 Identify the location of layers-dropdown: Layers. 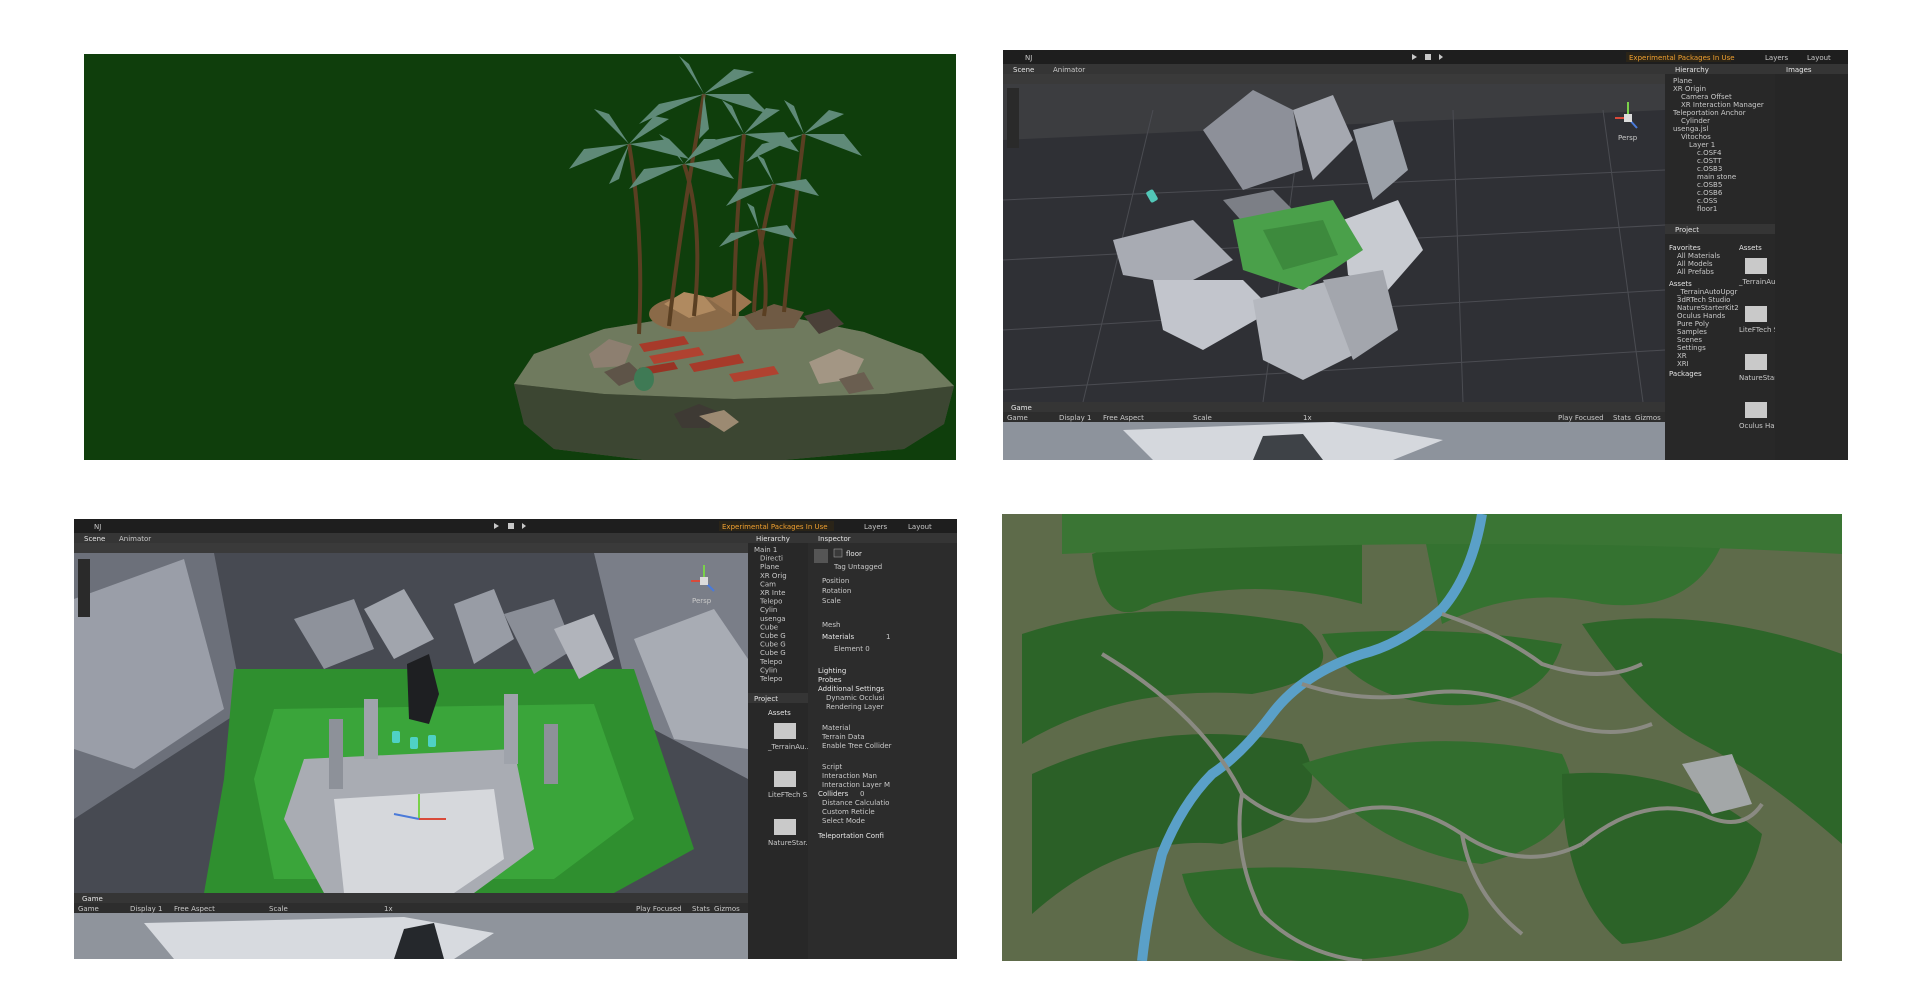
(876, 527).